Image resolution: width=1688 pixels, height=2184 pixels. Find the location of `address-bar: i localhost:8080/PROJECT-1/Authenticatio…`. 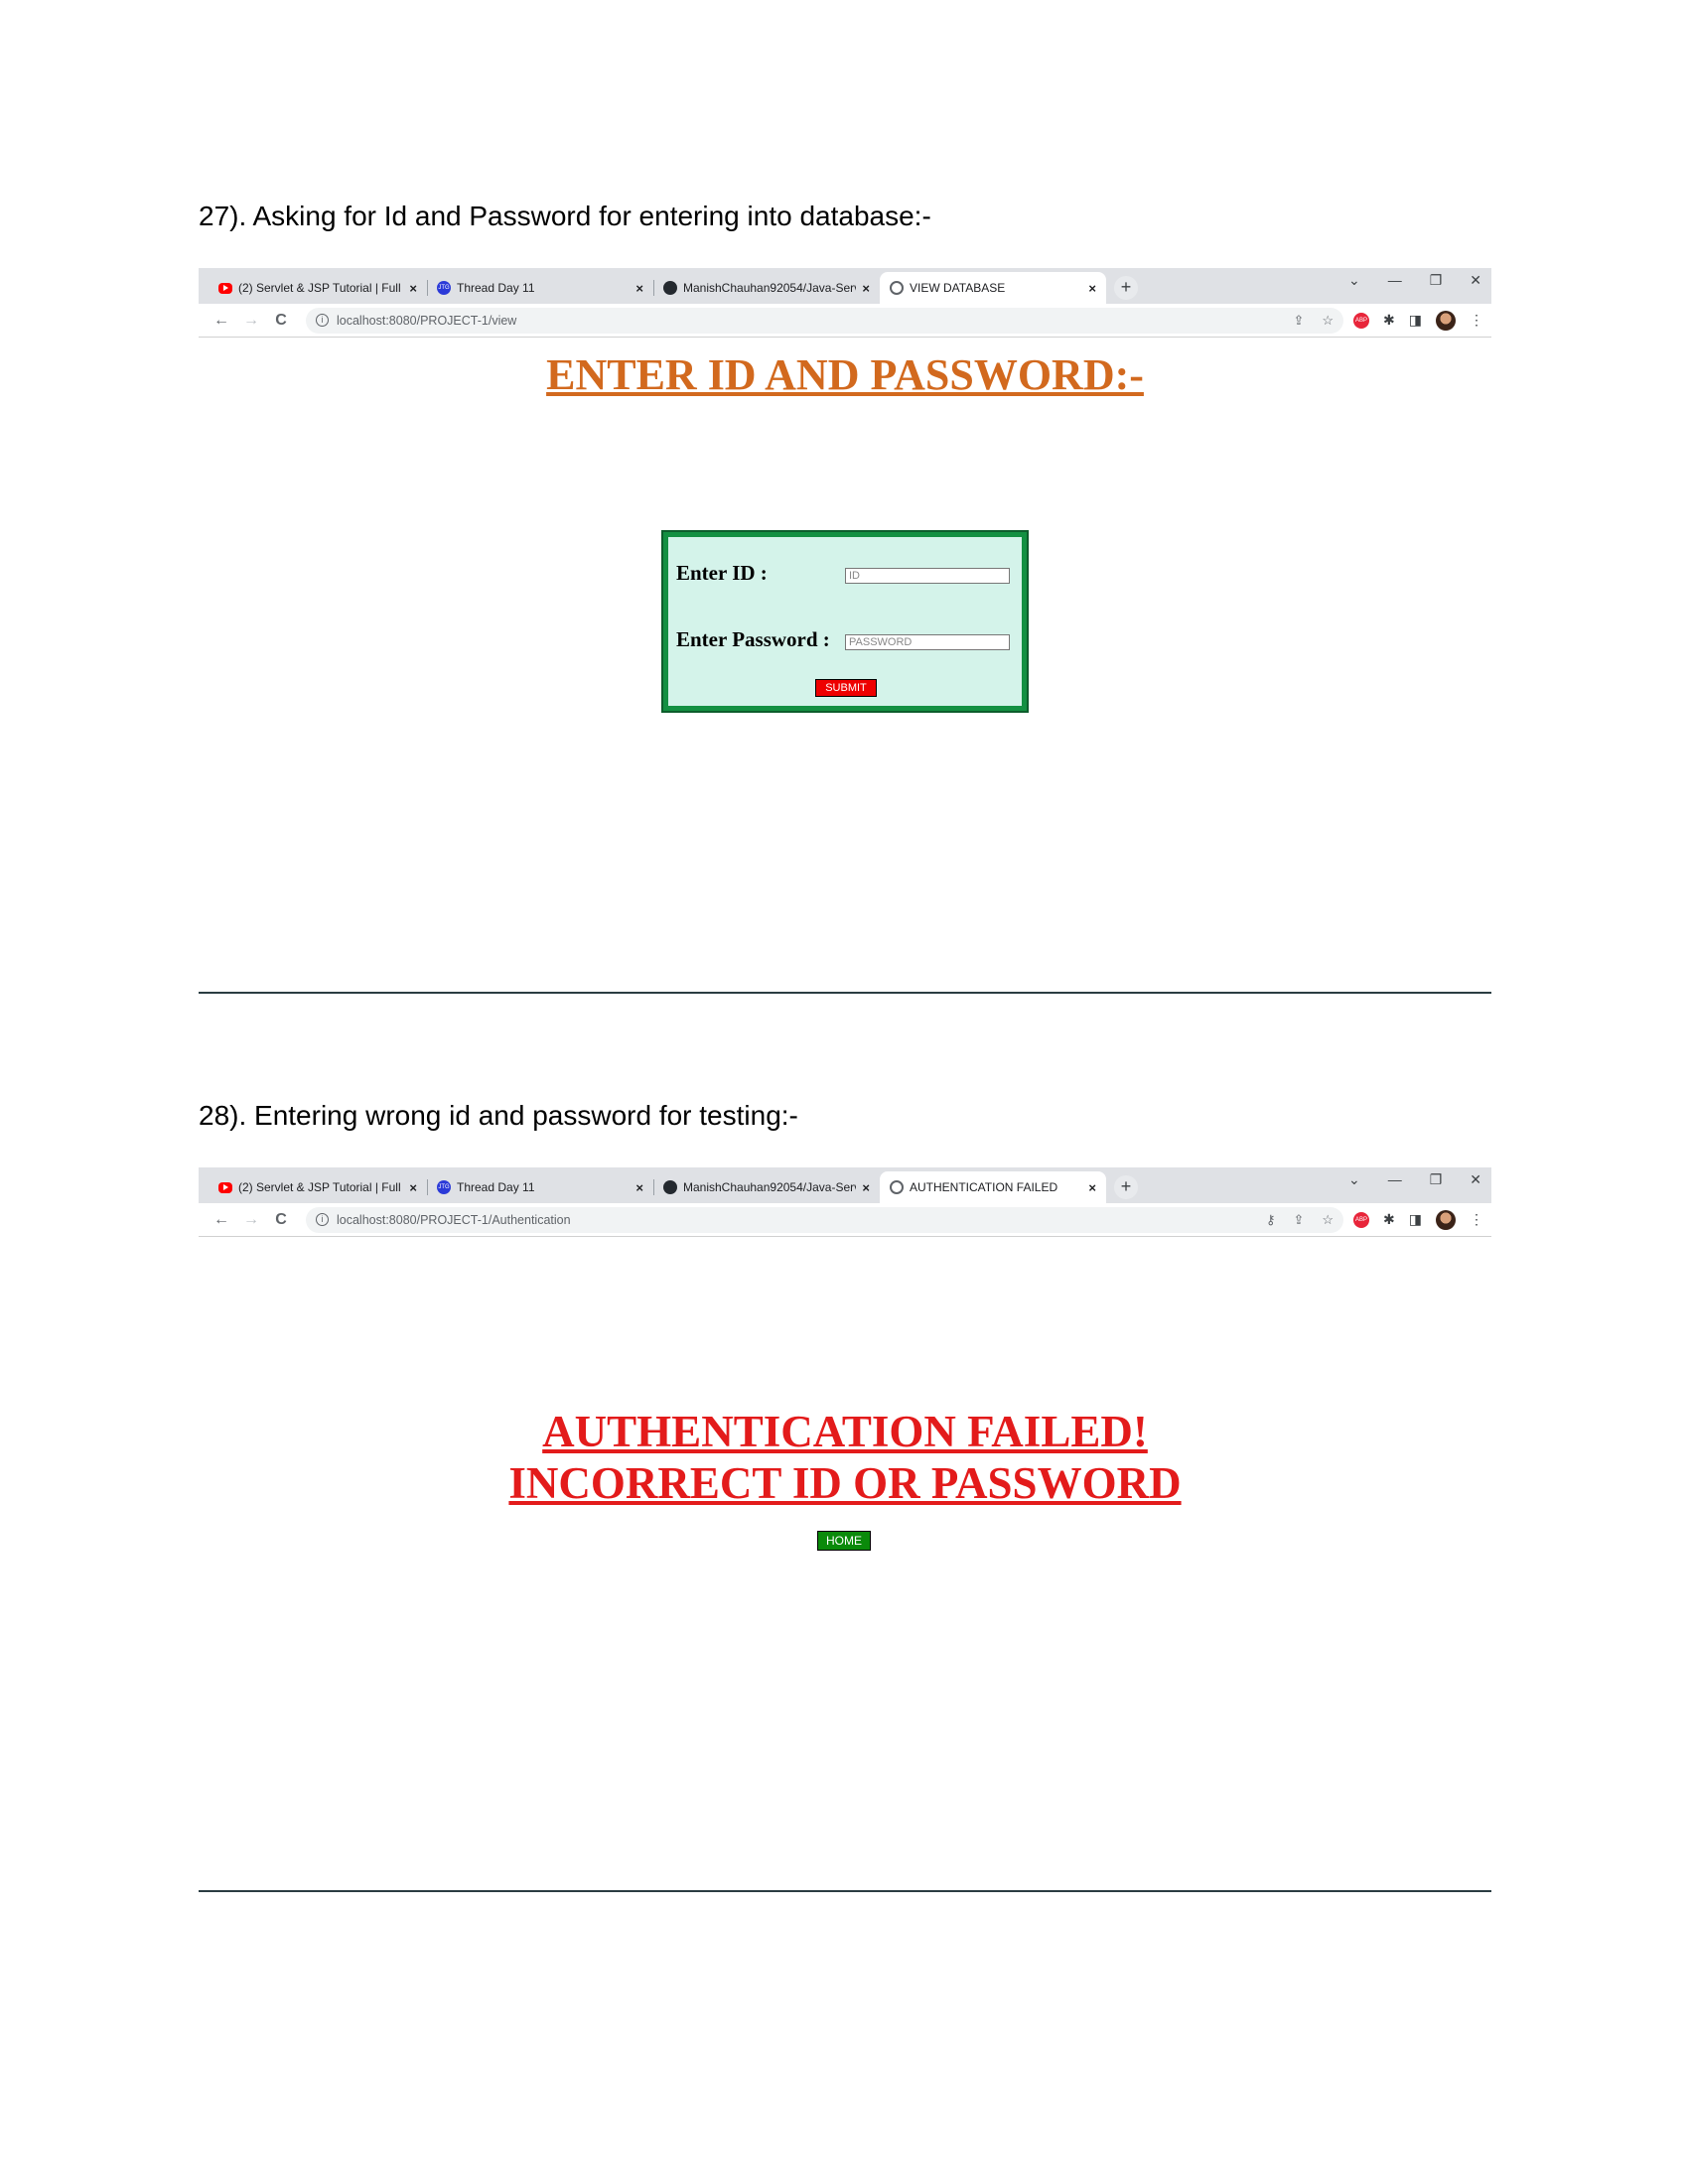

address-bar: i localhost:8080/PROJECT-1/Authenticatio… is located at coordinates (825, 1219).